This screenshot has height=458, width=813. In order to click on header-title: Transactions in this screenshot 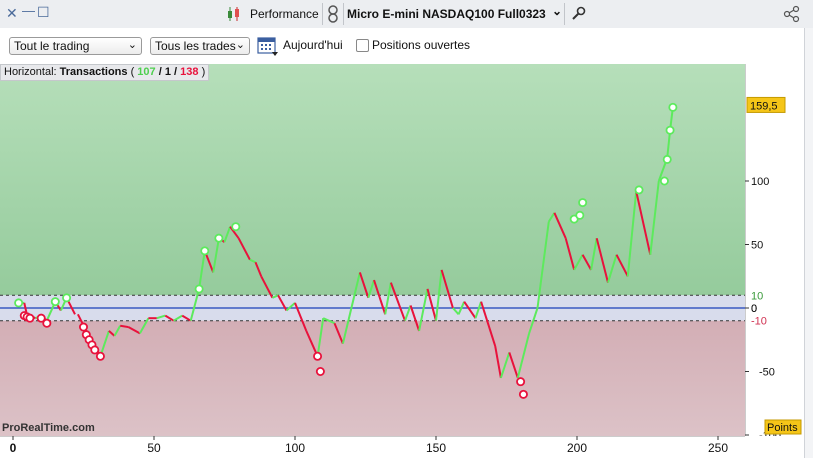, I will do `click(93, 72)`.